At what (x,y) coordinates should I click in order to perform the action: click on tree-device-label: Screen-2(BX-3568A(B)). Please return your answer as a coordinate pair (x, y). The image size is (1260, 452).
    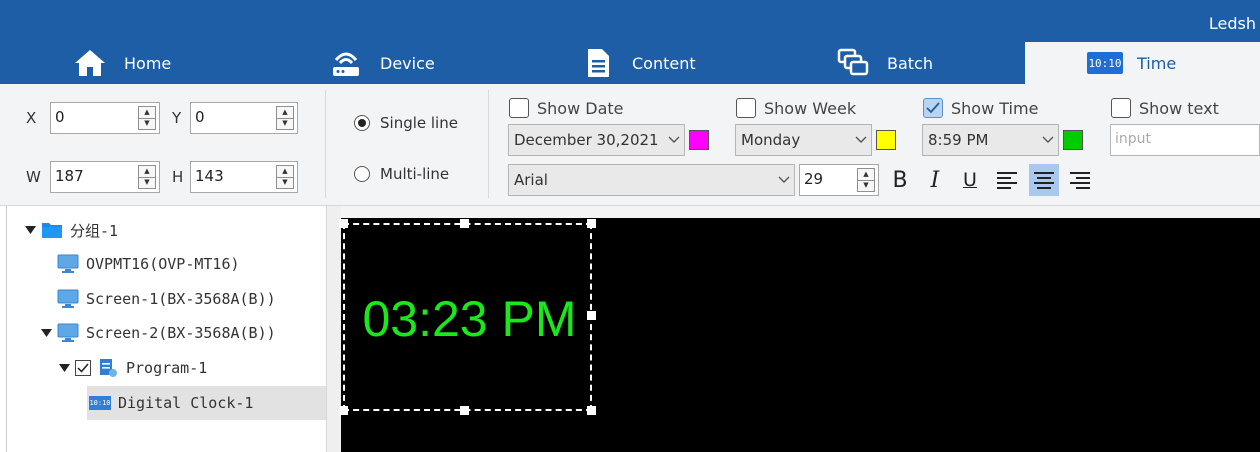
    Looking at the image, I should click on (181, 333).